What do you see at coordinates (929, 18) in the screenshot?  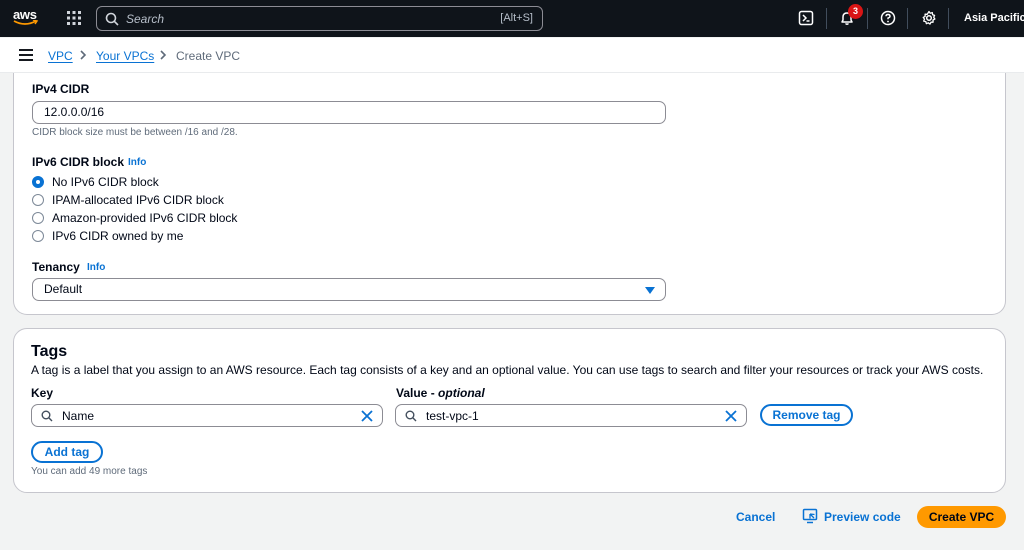 I see `settings-gear-icon` at bounding box center [929, 18].